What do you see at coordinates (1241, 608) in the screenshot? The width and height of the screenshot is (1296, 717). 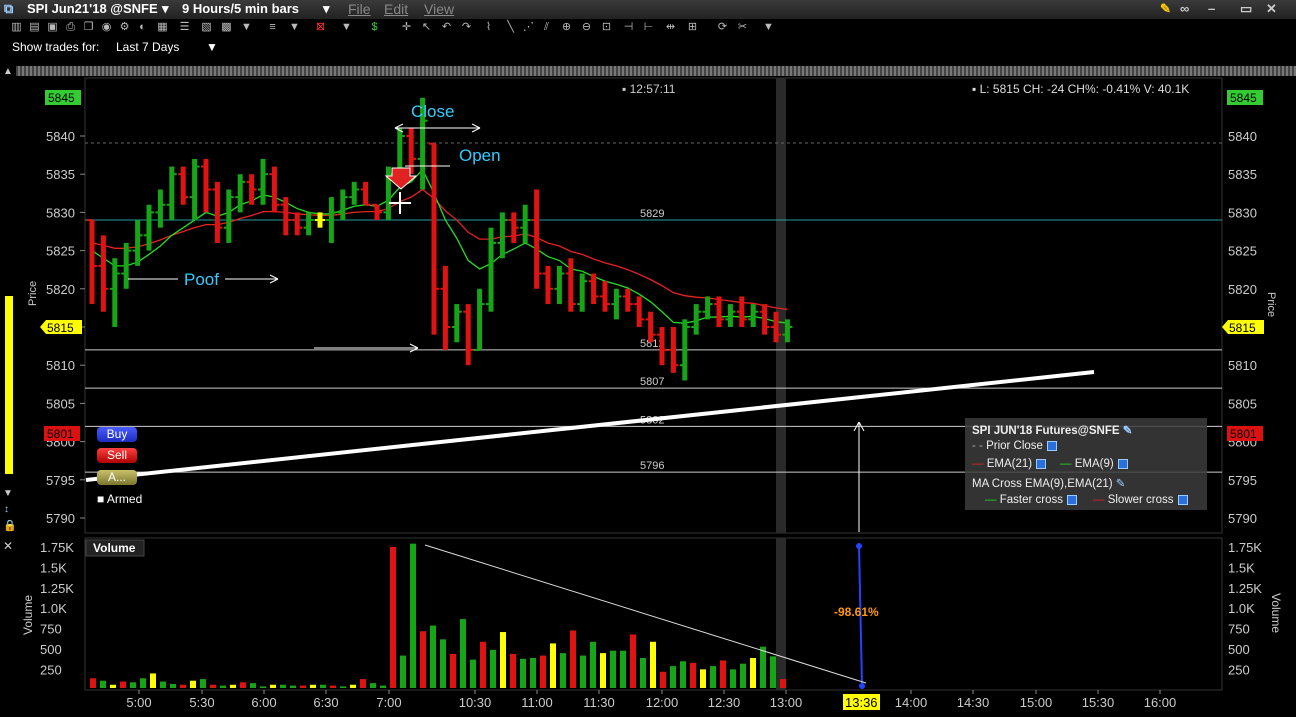 I see `volume-tick-right: 1.0K` at bounding box center [1241, 608].